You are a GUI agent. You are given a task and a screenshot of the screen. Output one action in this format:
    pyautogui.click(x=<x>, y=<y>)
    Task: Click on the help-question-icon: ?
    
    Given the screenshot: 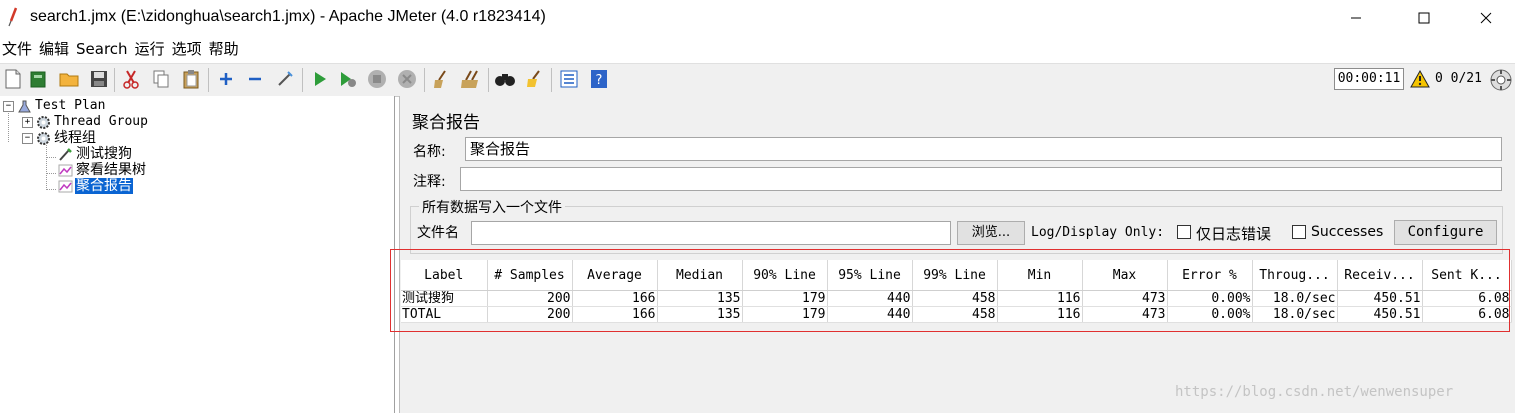 What is the action you would take?
    pyautogui.click(x=599, y=79)
    